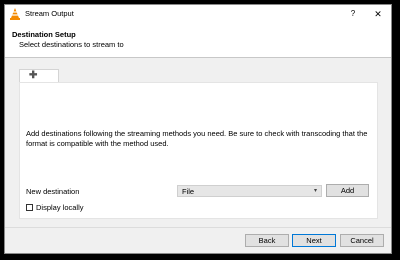 This screenshot has width=400, height=260. What do you see at coordinates (362, 240) in the screenshot?
I see `cancel-button: Cancel` at bounding box center [362, 240].